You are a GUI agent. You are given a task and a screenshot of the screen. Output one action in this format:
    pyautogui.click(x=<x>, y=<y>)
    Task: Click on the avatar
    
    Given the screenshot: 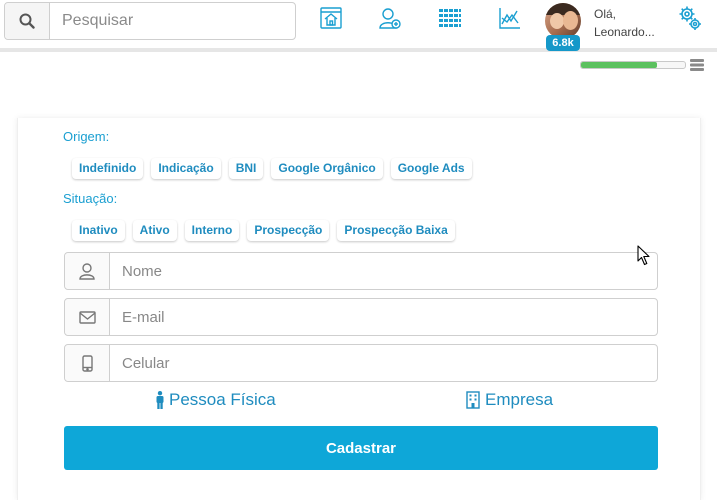 What is the action you would take?
    pyautogui.click(x=563, y=21)
    